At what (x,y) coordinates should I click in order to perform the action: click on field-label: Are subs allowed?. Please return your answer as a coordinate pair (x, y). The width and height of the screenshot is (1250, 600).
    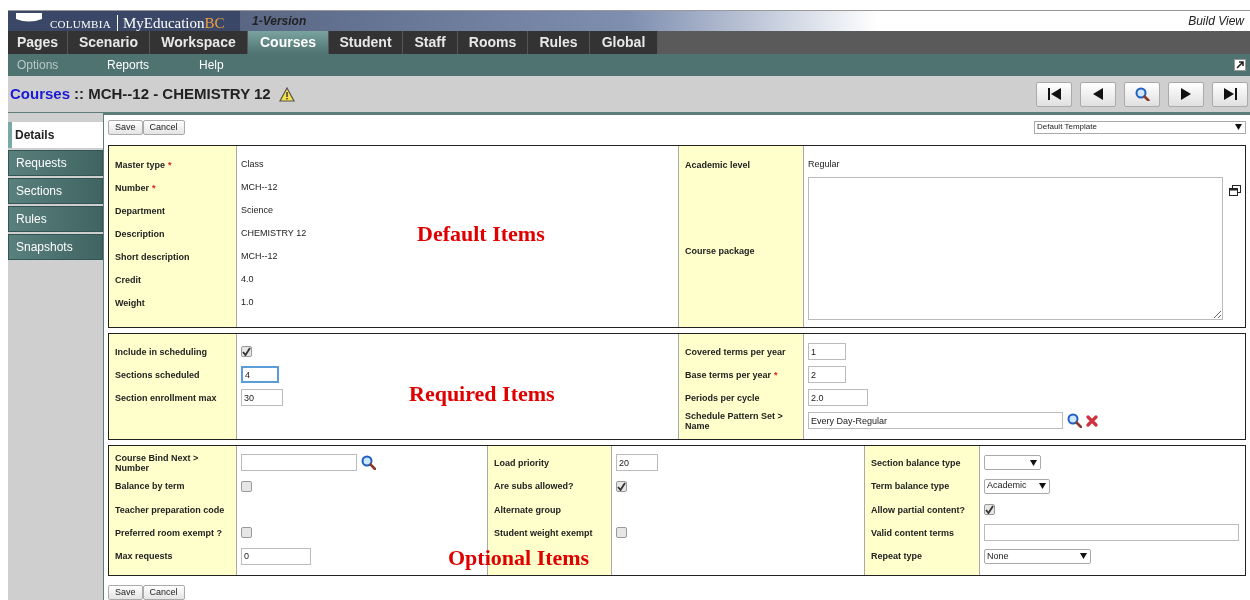
    Looking at the image, I should click on (534, 486).